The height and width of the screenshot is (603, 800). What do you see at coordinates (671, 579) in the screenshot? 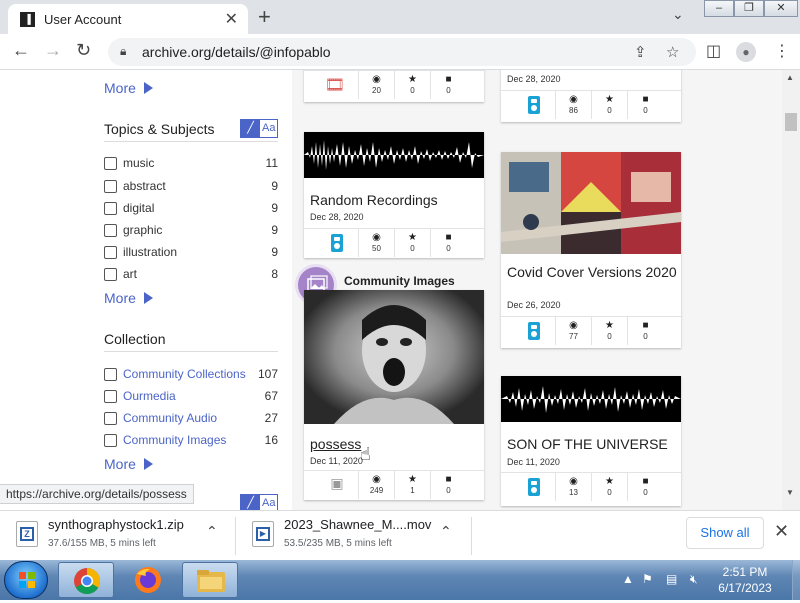
I see `network-icon: ▤` at bounding box center [671, 579].